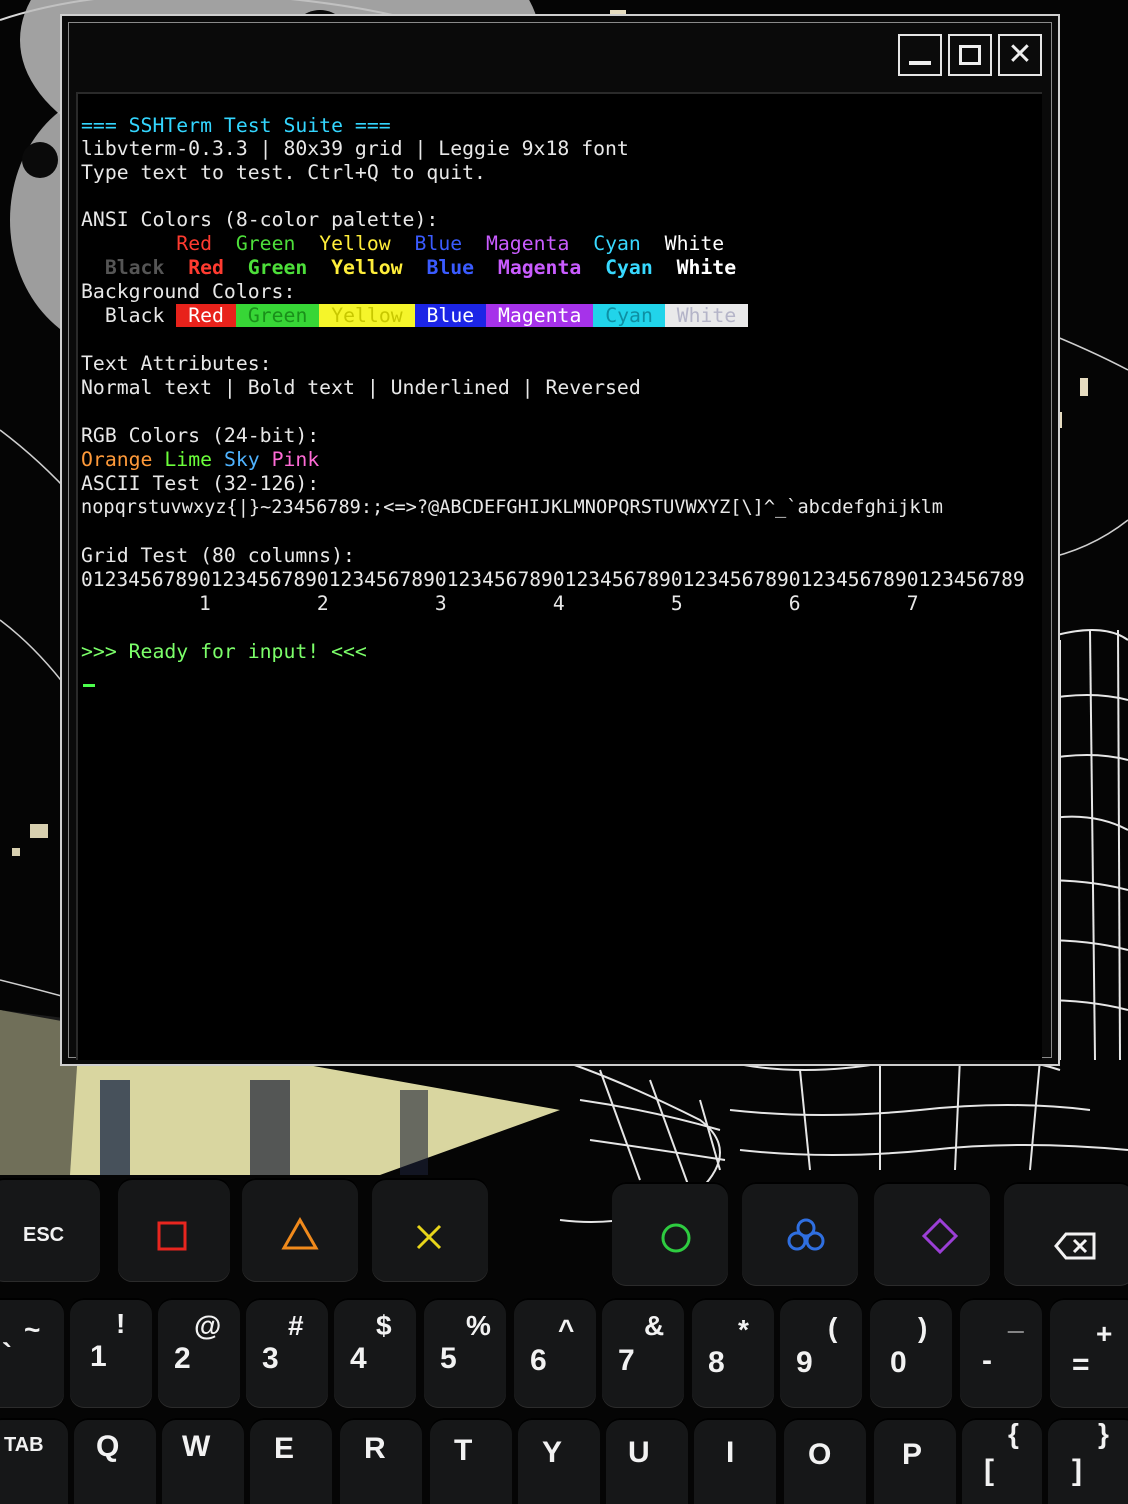 The width and height of the screenshot is (1128, 1504). Describe the element at coordinates (199, 1353) in the screenshot. I see `key-2: @2` at that location.